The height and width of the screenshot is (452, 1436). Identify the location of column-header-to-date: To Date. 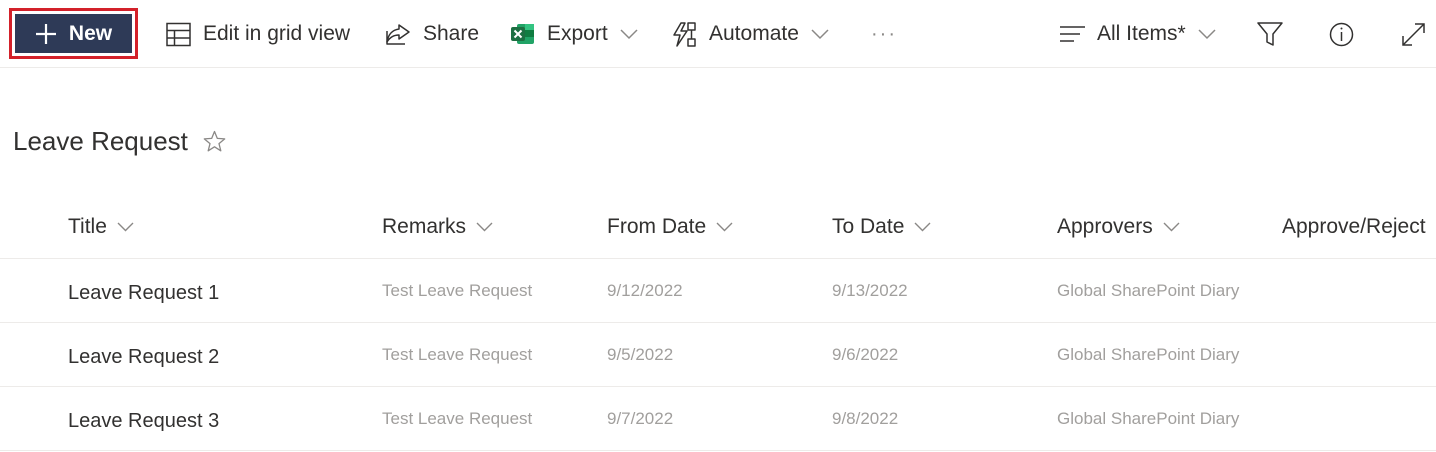
(881, 227).